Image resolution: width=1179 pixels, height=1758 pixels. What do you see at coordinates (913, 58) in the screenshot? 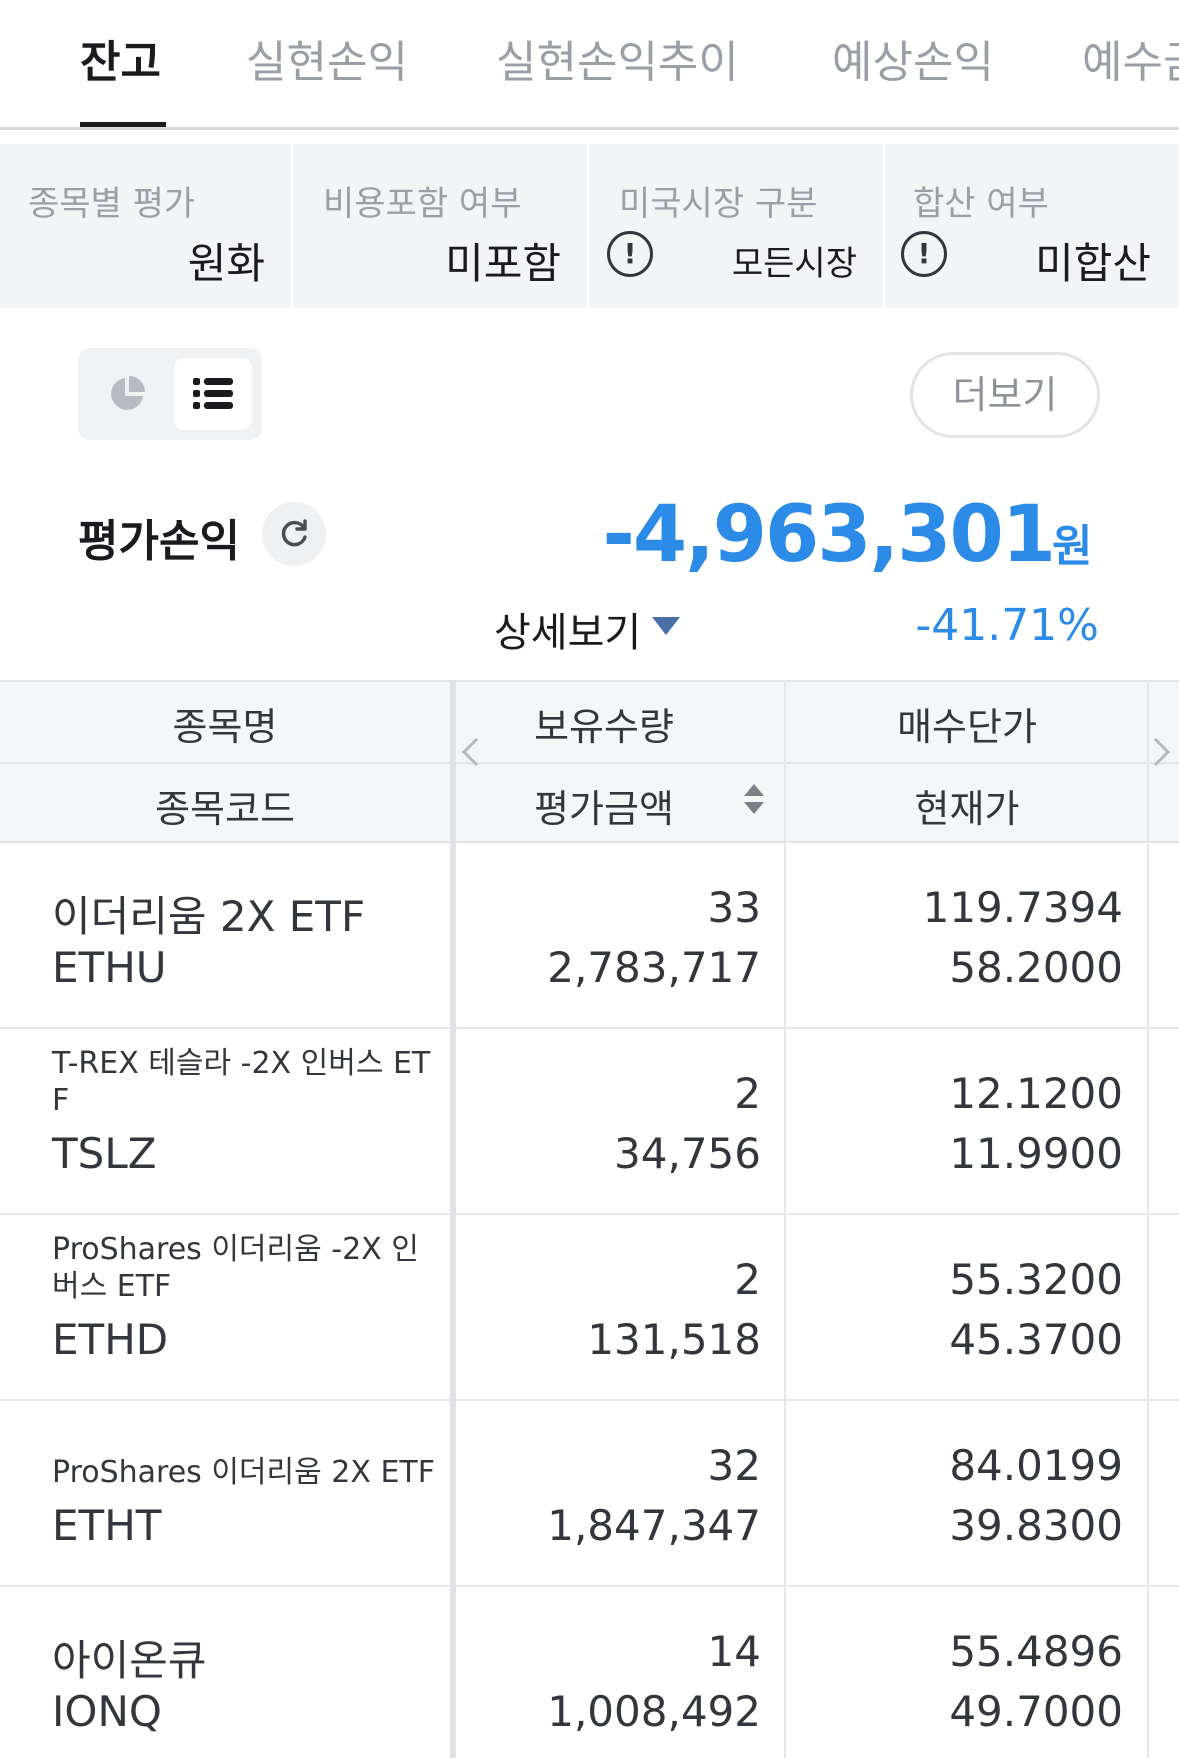
I see `tab-expected-pnl: 예상손익` at bounding box center [913, 58].